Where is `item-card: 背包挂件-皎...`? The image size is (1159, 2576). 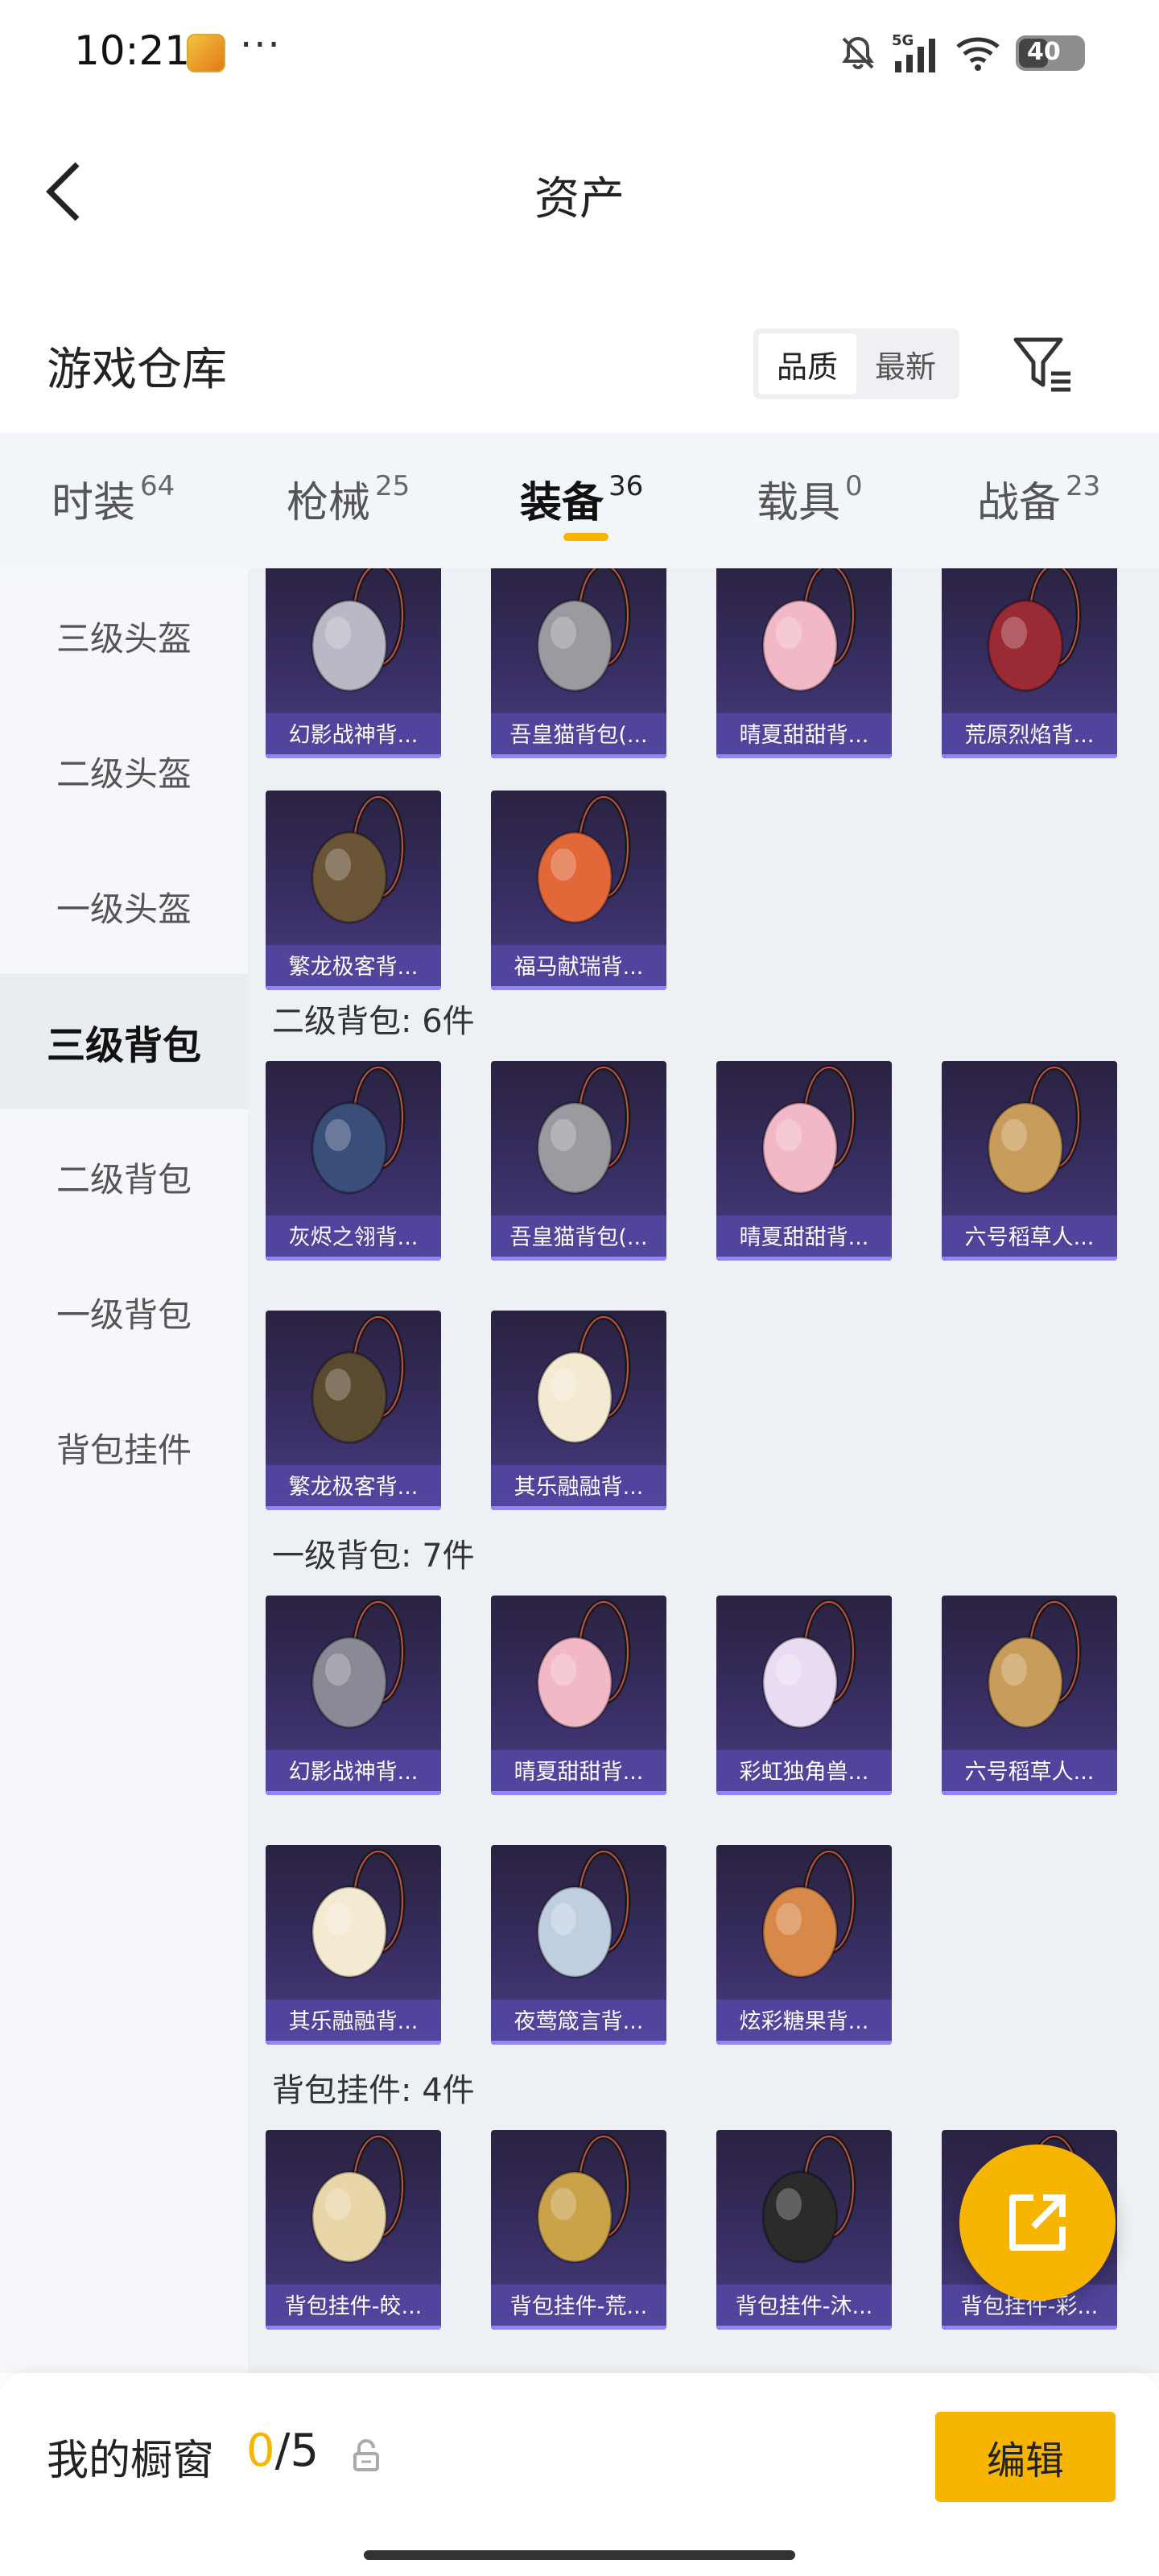 item-card: 背包挂件-皎... is located at coordinates (353, 2230).